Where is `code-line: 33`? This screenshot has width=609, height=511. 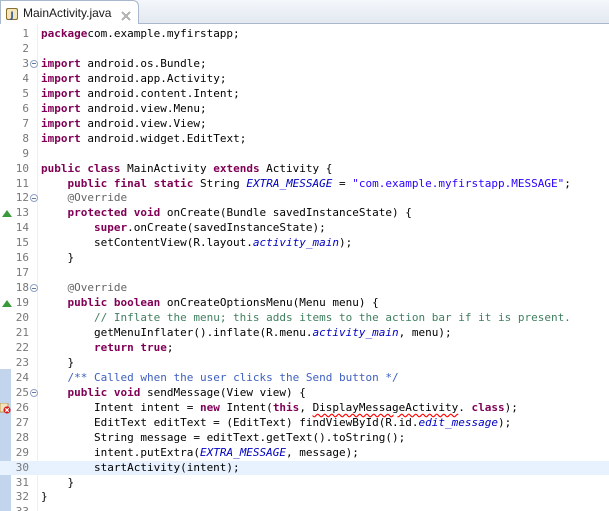
code-line: 33 is located at coordinates (304, 508).